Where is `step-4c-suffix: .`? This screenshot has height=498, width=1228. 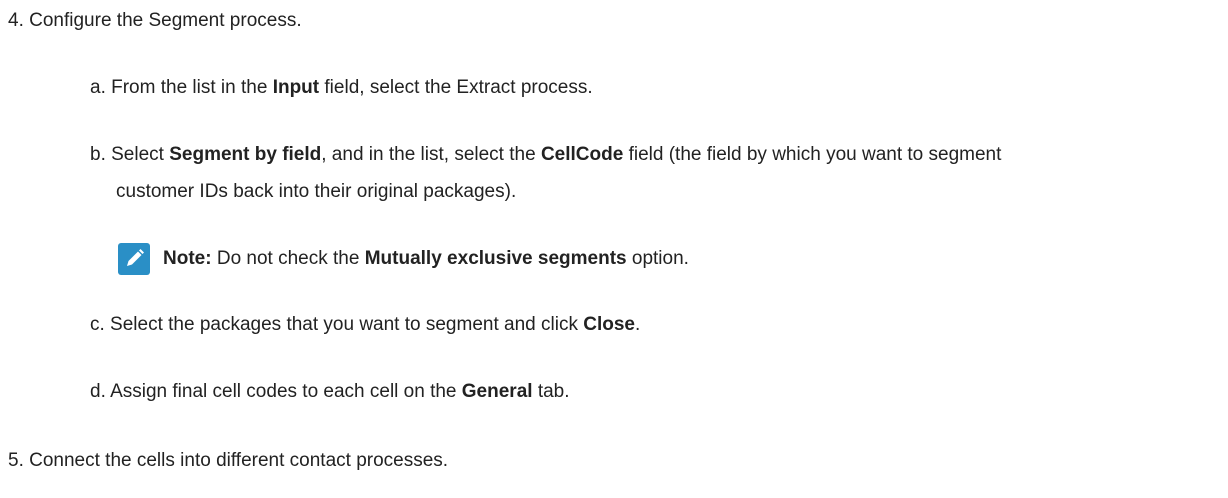 step-4c-suffix: . is located at coordinates (637, 324).